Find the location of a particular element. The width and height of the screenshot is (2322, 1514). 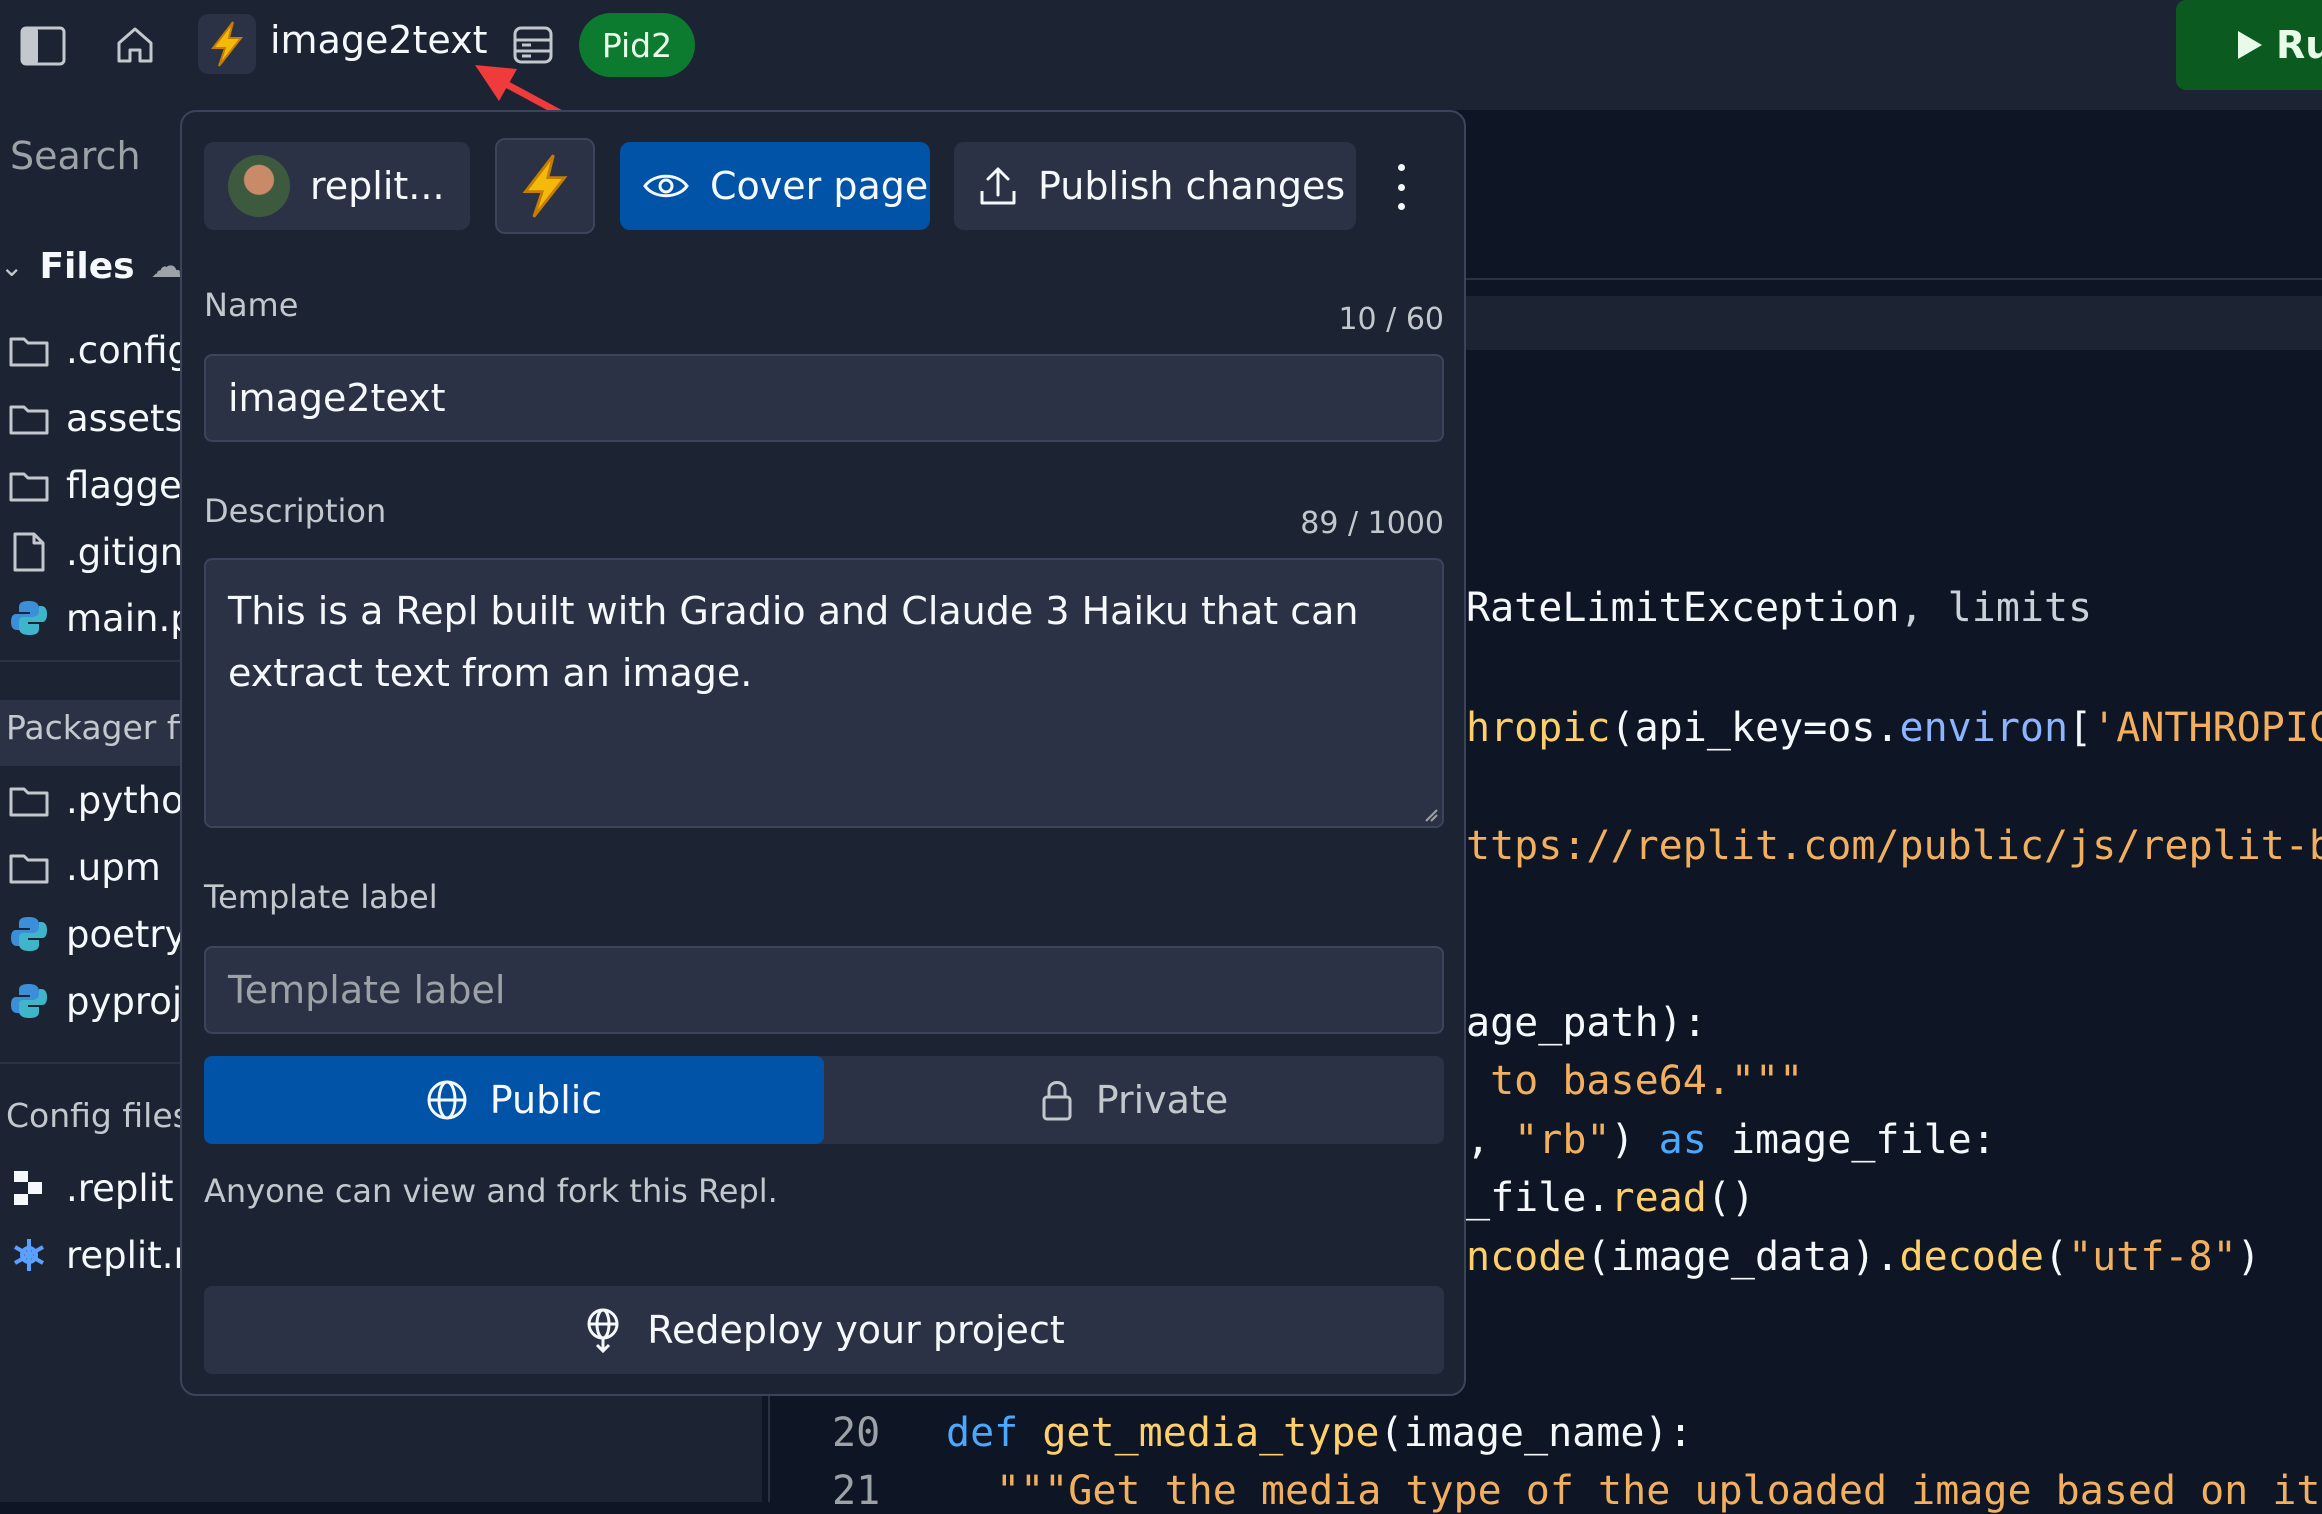

cover-page-button: Cover page is located at coordinates (775, 186).